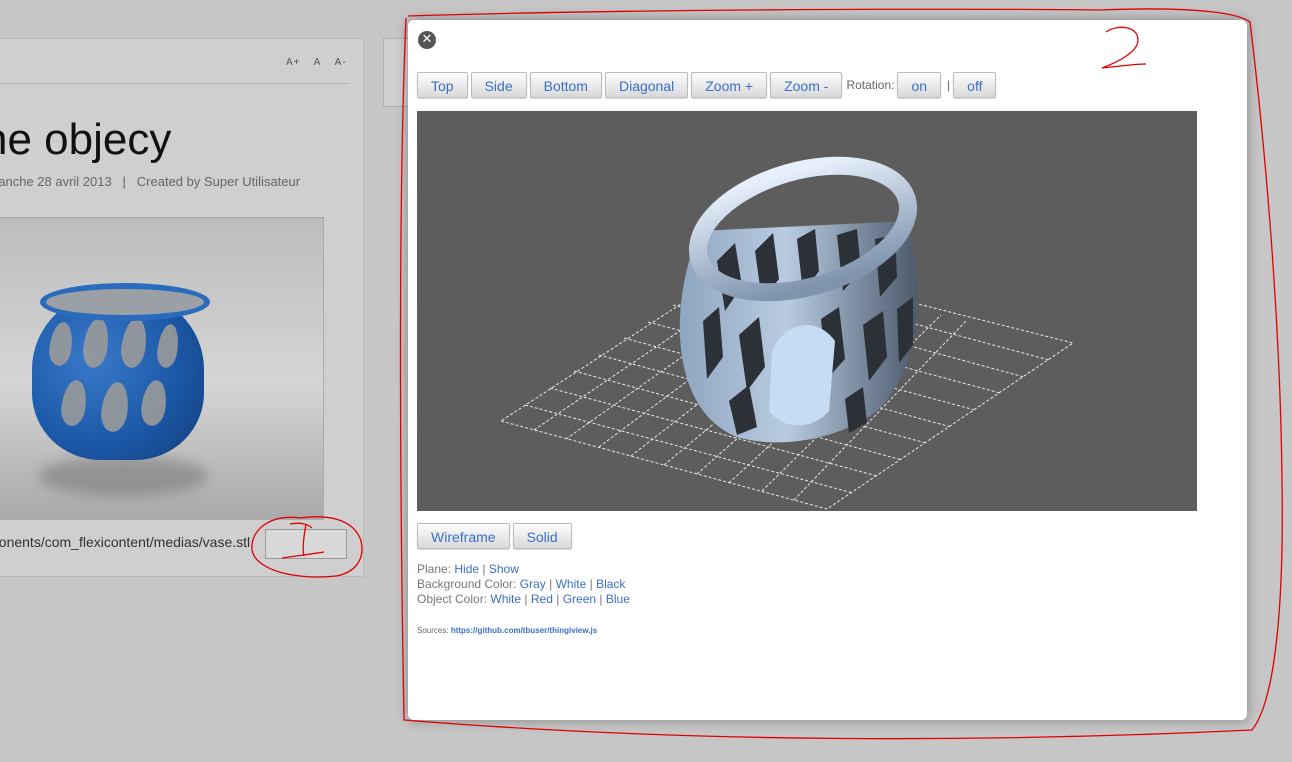  I want to click on sources-label: Sources:, so click(433, 630).